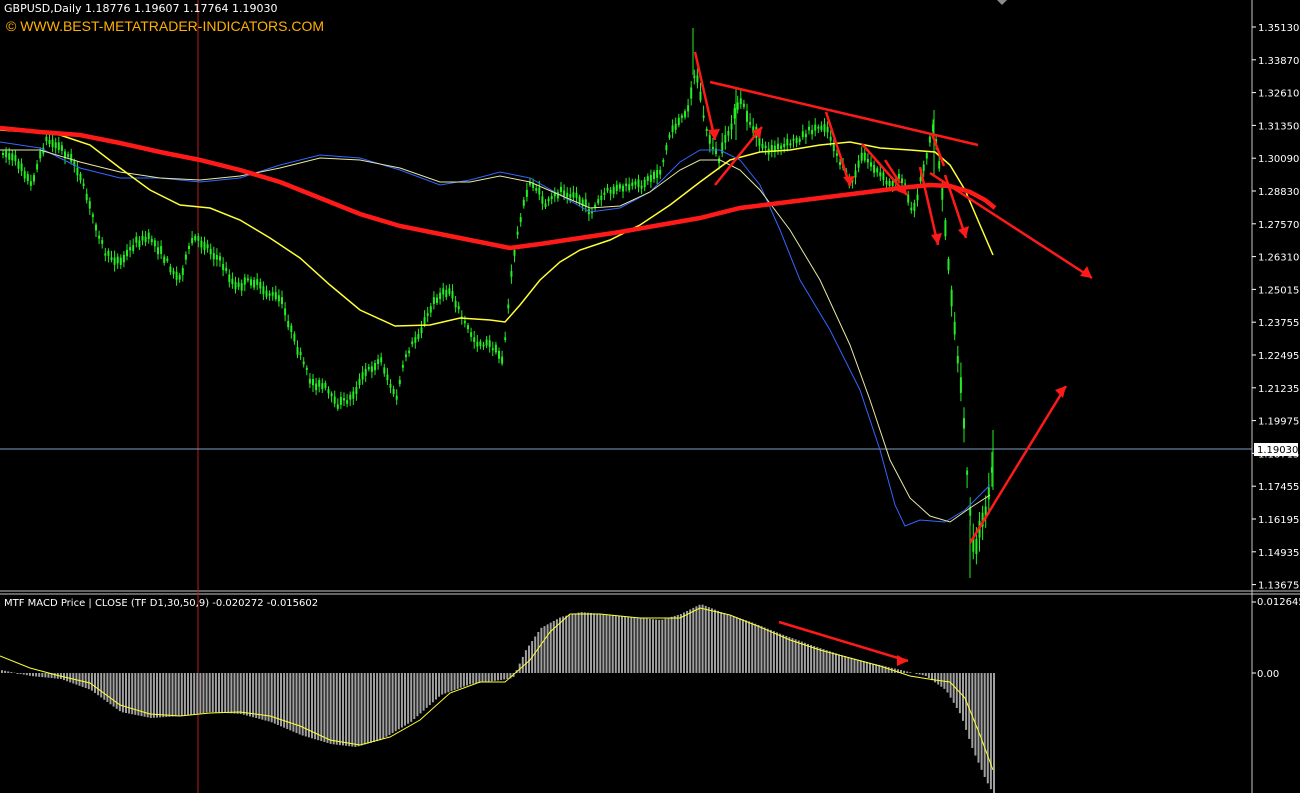 The width and height of the screenshot is (1300, 793). What do you see at coordinates (1277, 450) in the screenshot?
I see `current-price-label: 1.19030` at bounding box center [1277, 450].